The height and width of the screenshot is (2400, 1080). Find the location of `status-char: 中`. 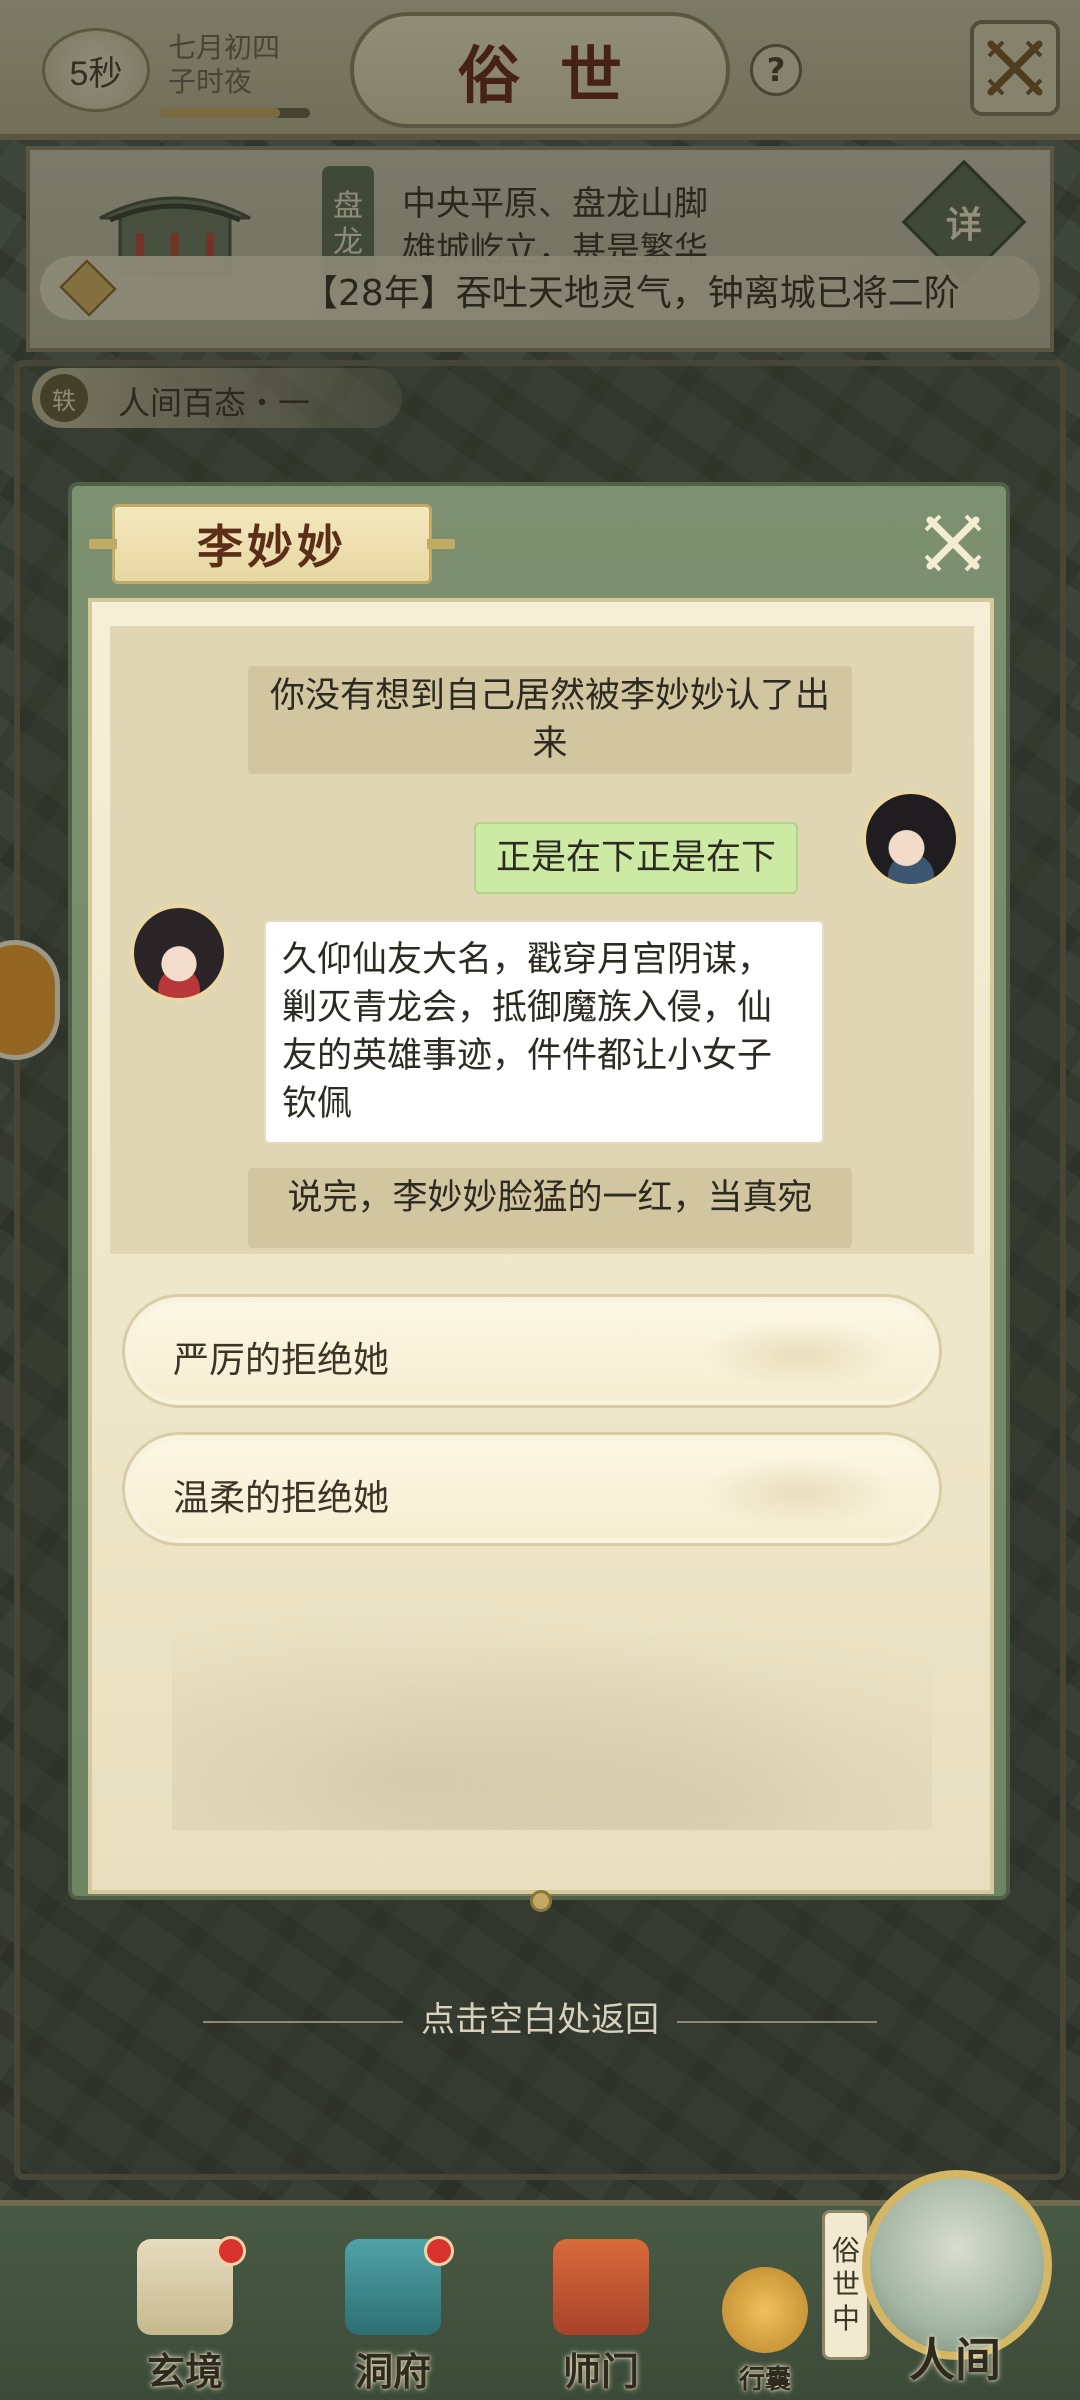

status-char: 中 is located at coordinates (845, 2318).